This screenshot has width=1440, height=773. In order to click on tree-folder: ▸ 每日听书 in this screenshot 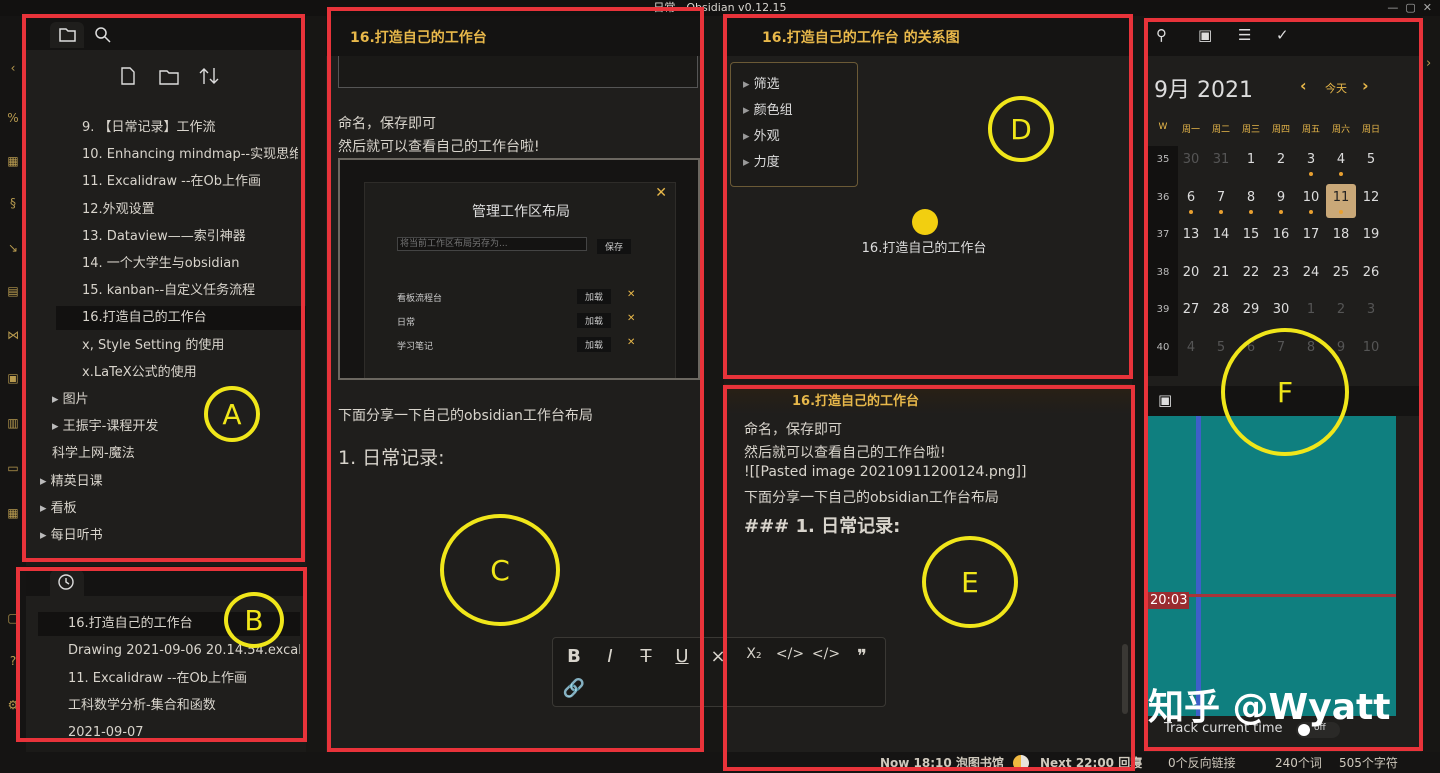, I will do `click(169, 536)`.